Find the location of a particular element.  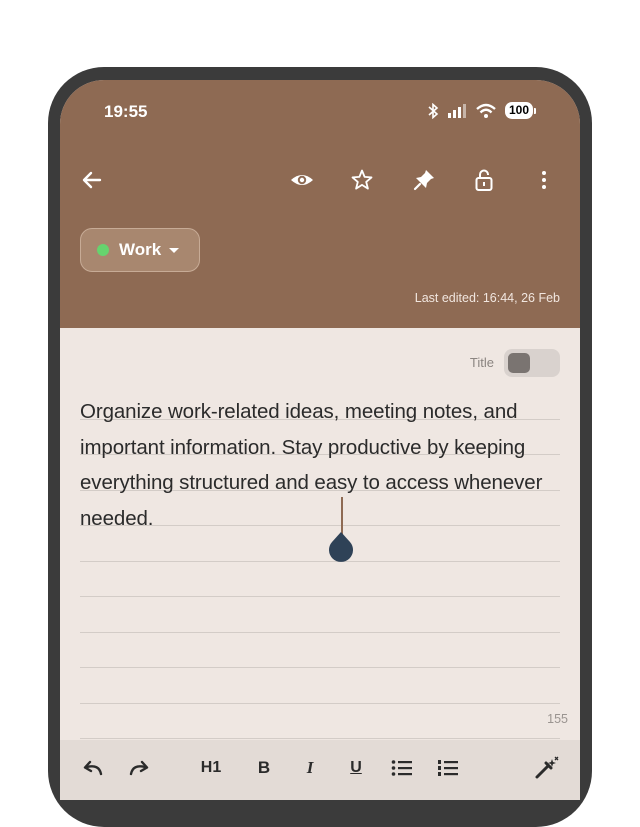

redo-button is located at coordinates (139, 768).